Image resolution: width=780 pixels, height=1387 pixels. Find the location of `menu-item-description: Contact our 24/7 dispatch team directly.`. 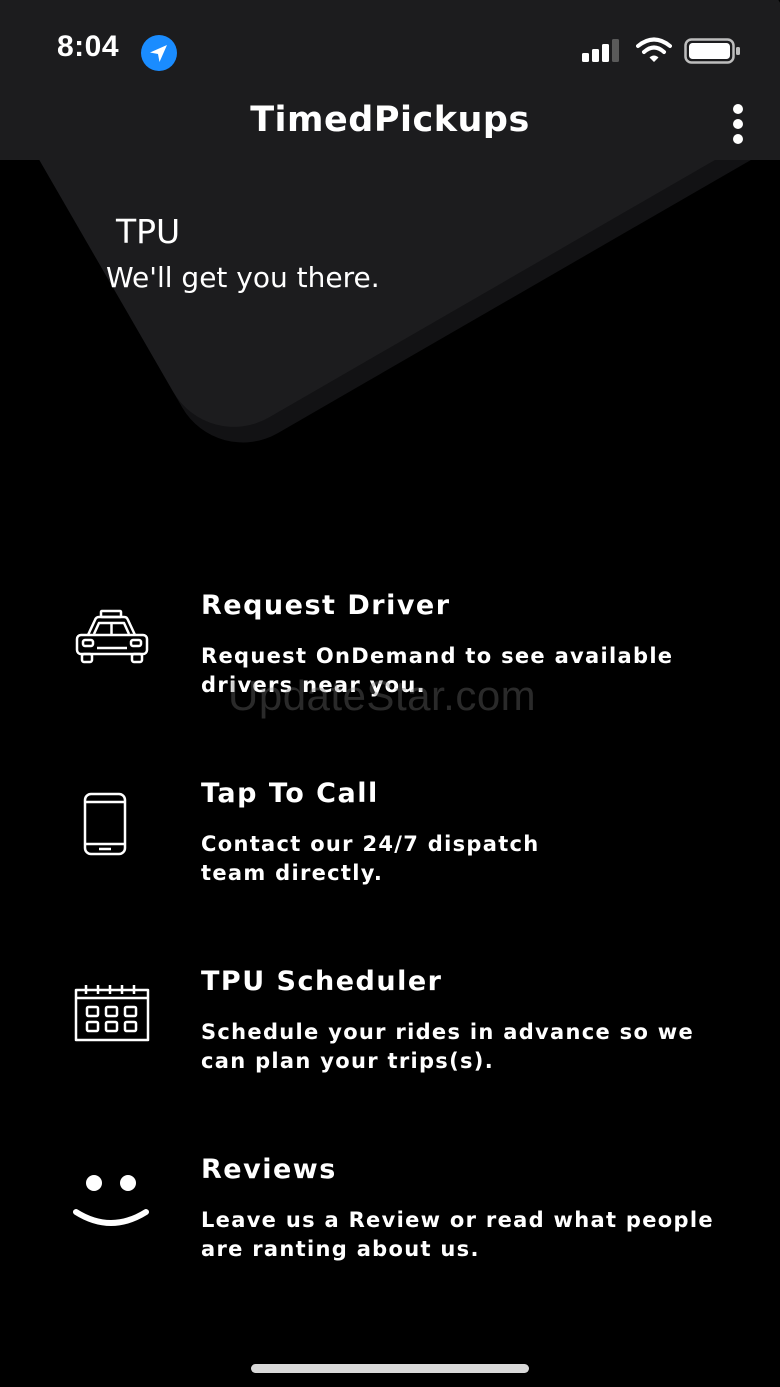

menu-item-description: Contact our 24/7 dispatch team directly. is located at coordinates (370, 858).